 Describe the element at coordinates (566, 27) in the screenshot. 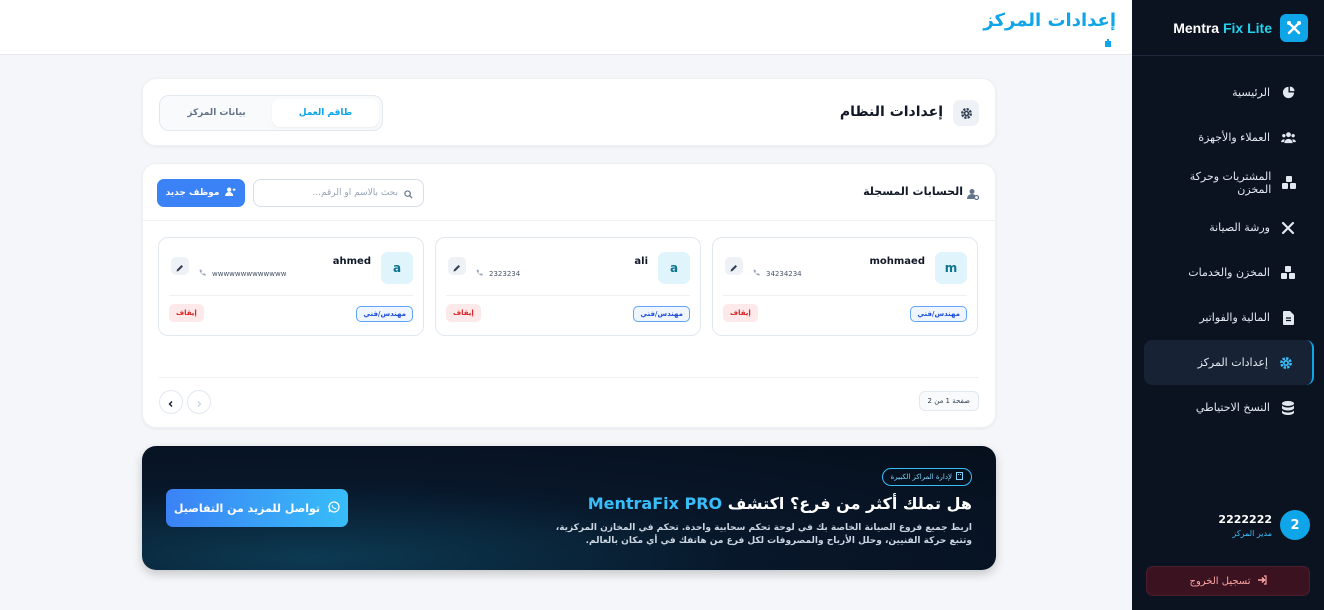

I see `topbar: إعدادات المركز` at that location.